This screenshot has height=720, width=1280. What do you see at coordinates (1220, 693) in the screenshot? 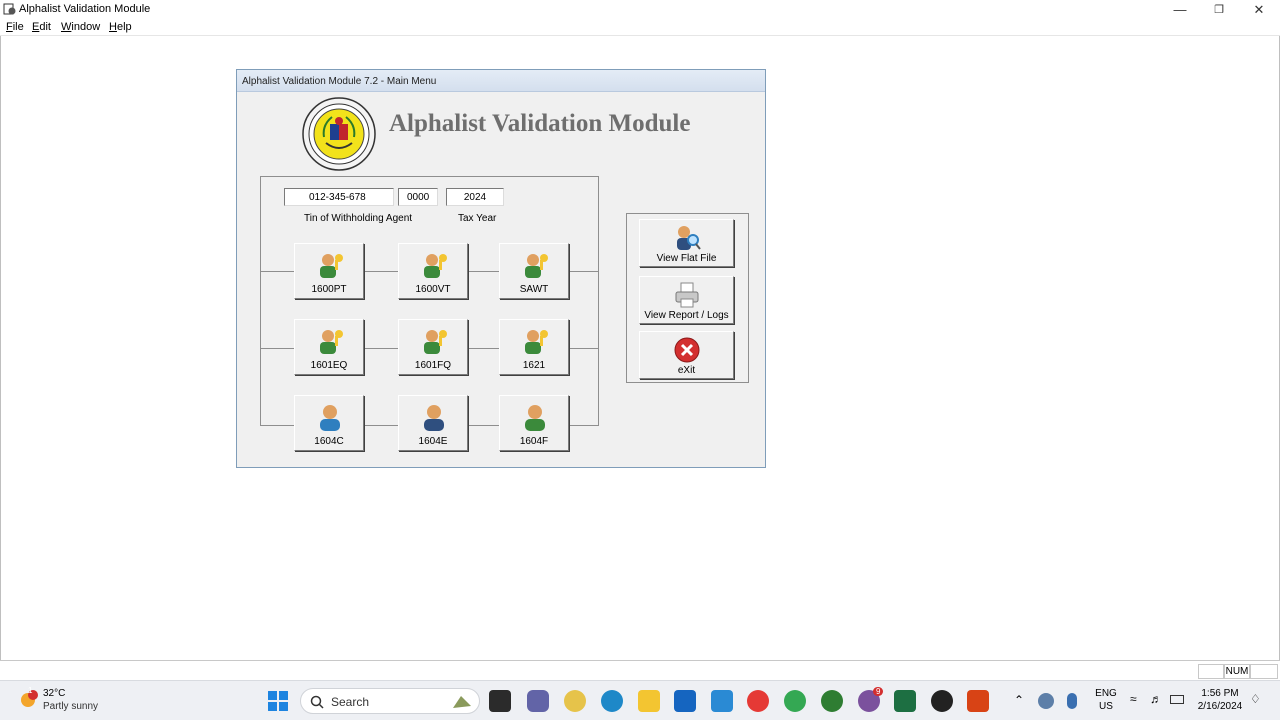
I see `clock-time: 1:56 PM` at bounding box center [1220, 693].